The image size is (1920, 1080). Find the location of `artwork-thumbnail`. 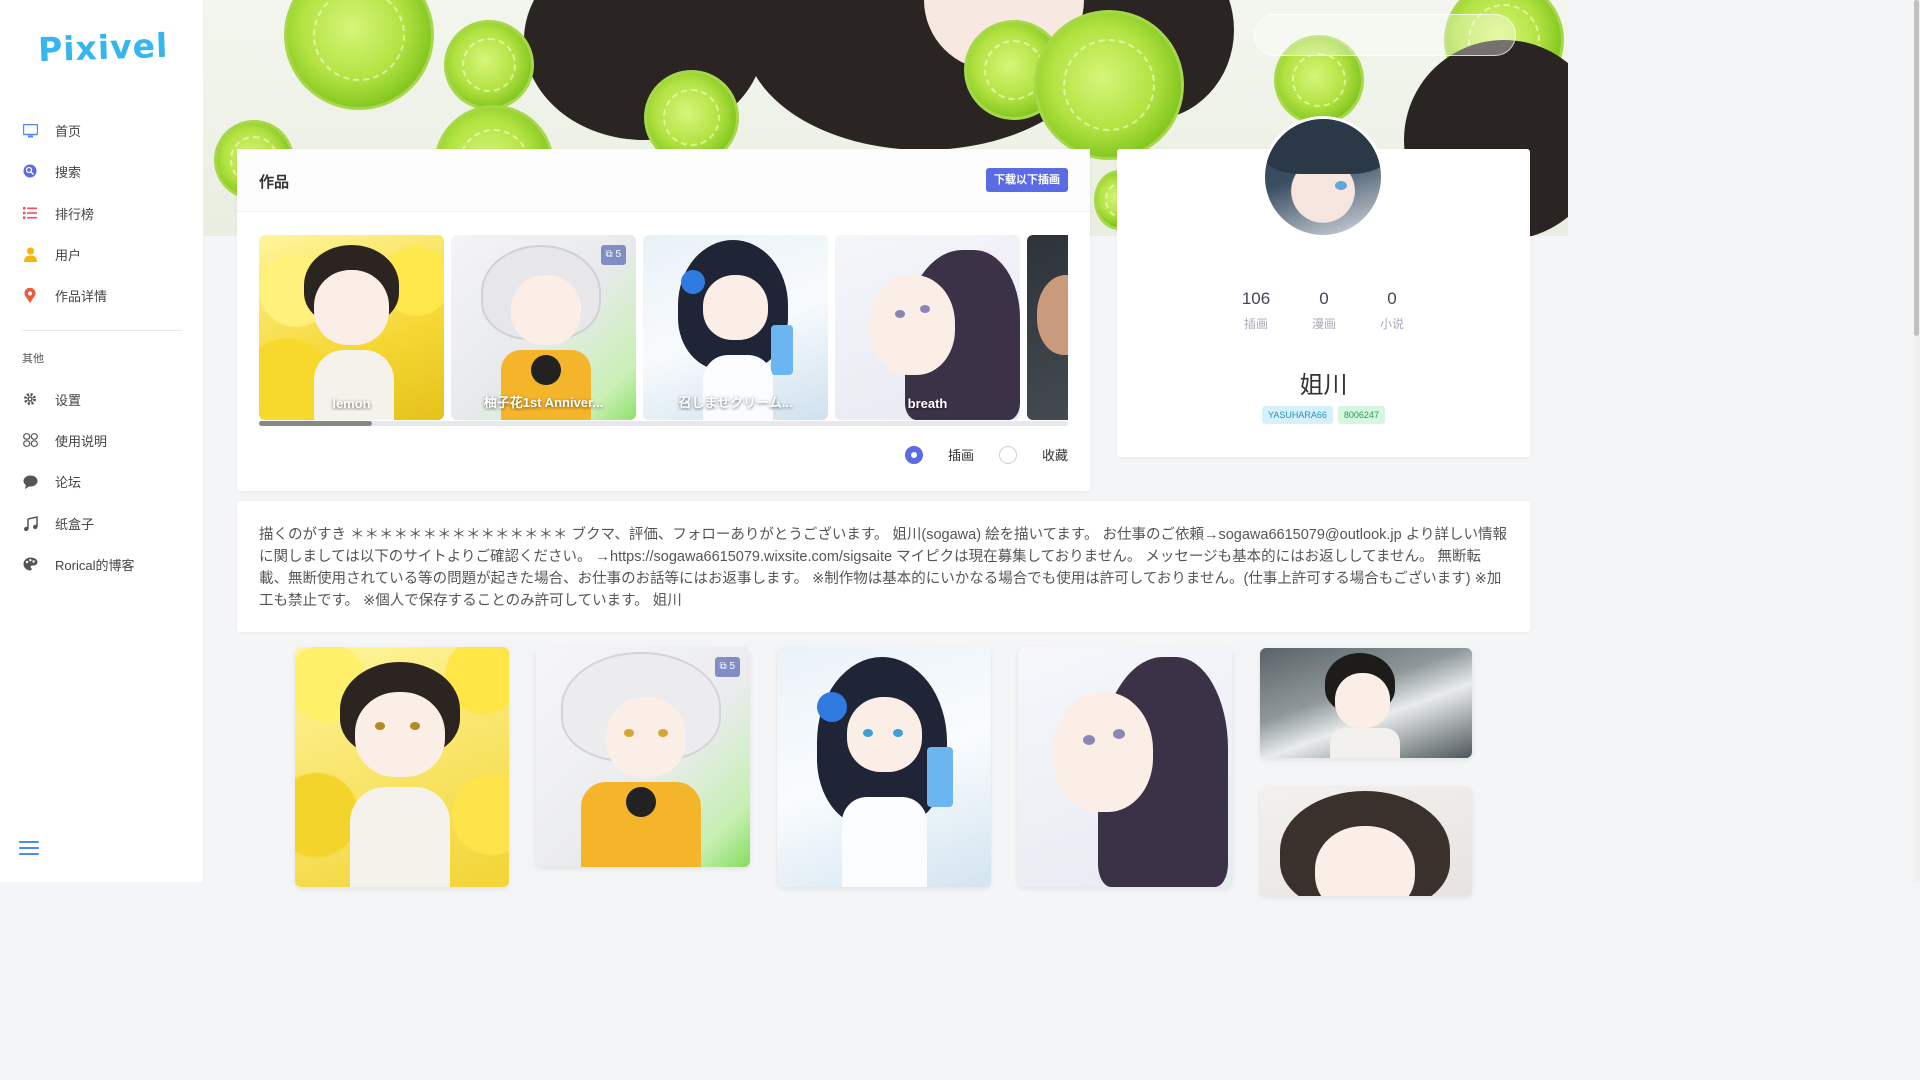

artwork-thumbnail is located at coordinates (1047, 327).